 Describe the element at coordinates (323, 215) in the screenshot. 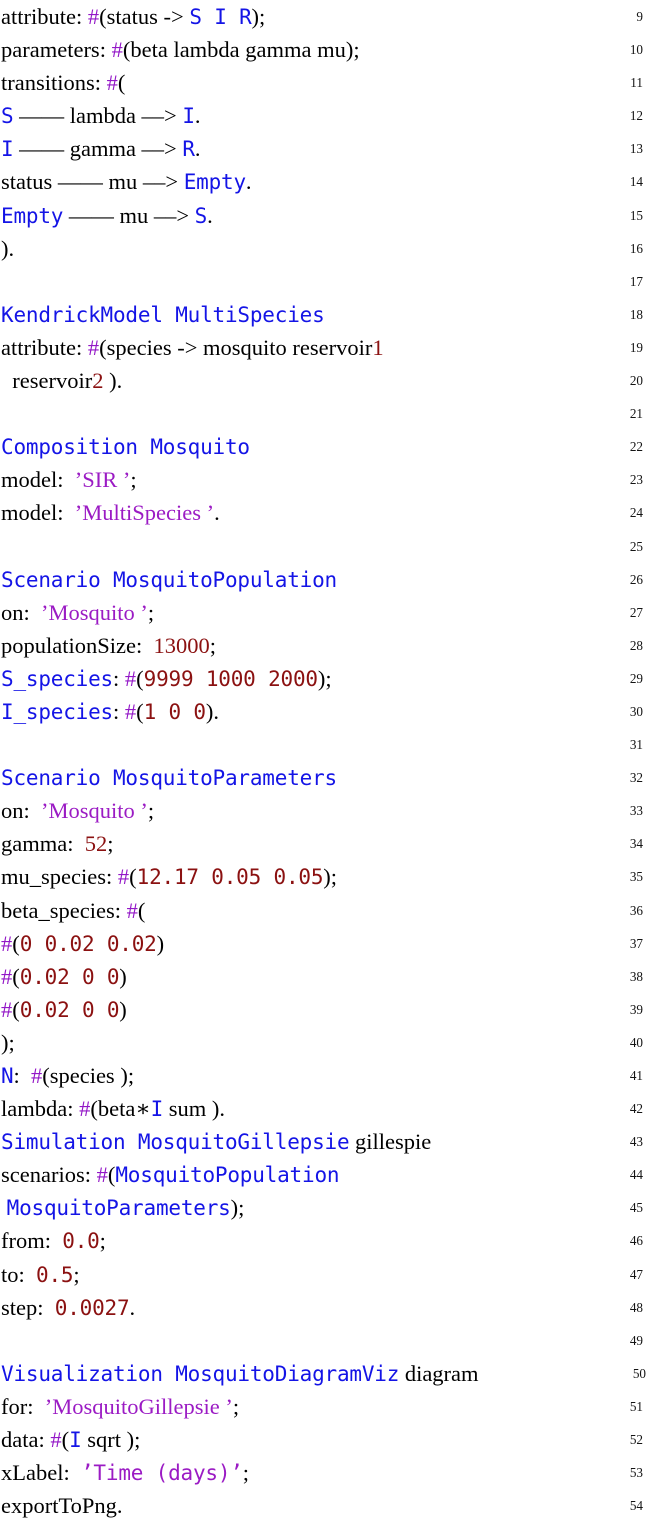

I see `code-line: Empty —— mu ‒‒> S. 15` at that location.